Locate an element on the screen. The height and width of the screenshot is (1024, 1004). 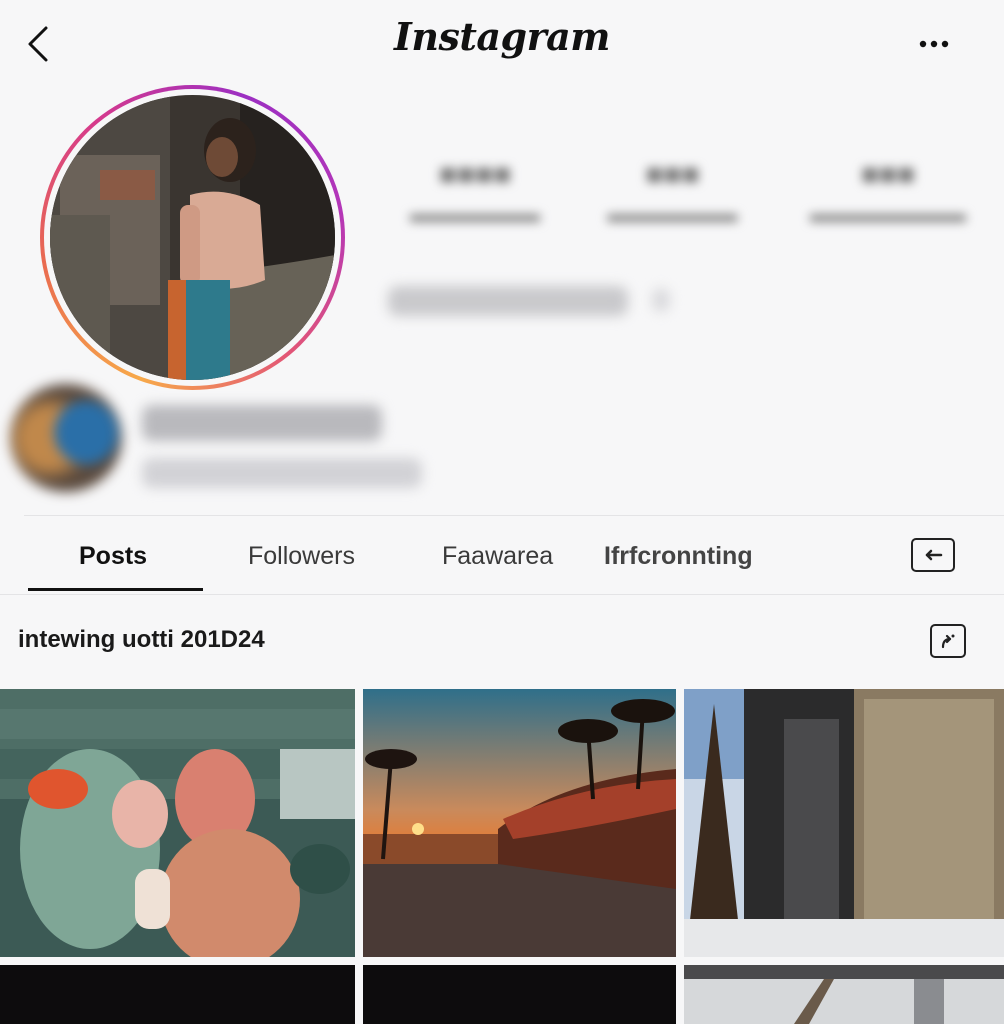
post-thumbnail-knitted-figures is located at coordinates (177, 823).